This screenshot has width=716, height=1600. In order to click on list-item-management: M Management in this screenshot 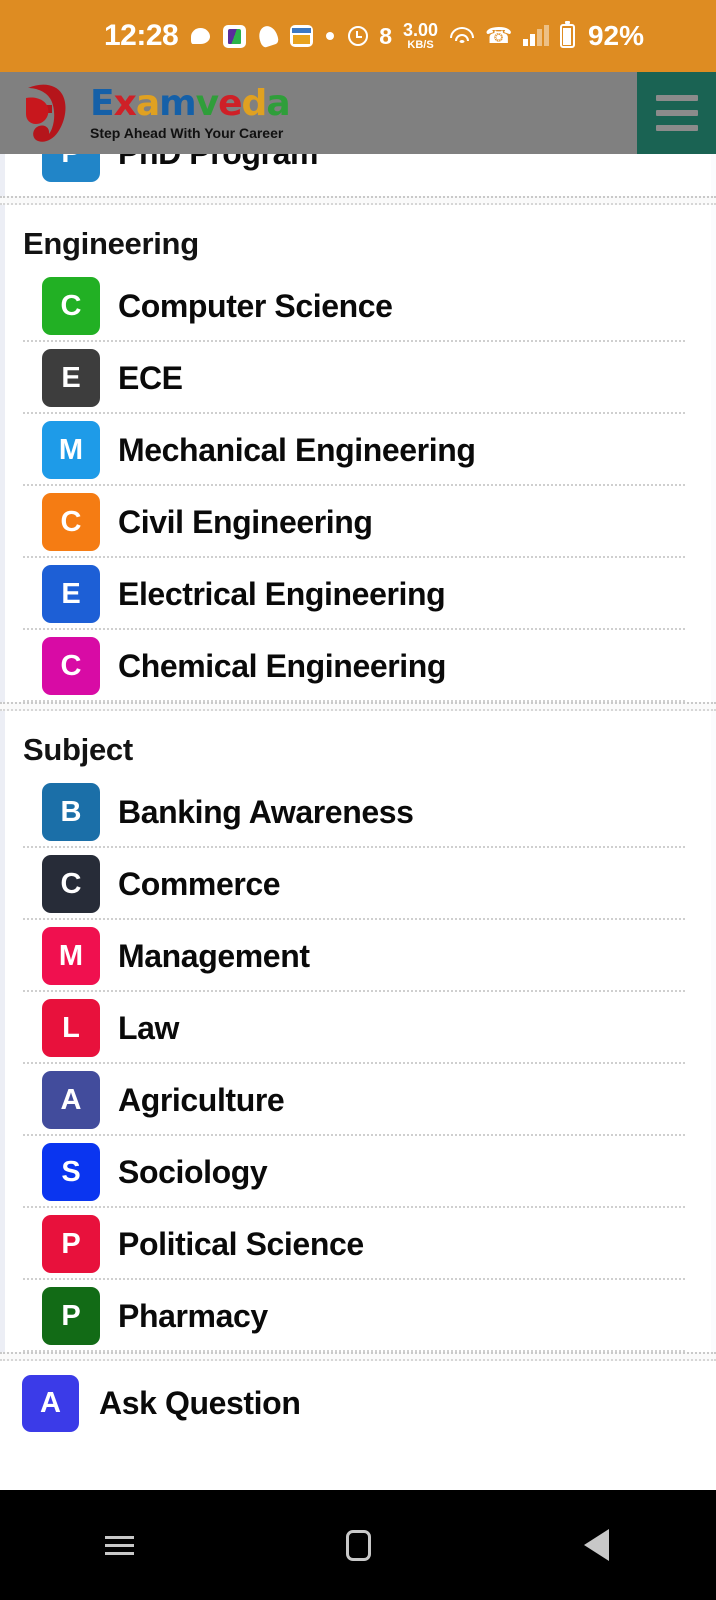, I will do `click(358, 956)`.